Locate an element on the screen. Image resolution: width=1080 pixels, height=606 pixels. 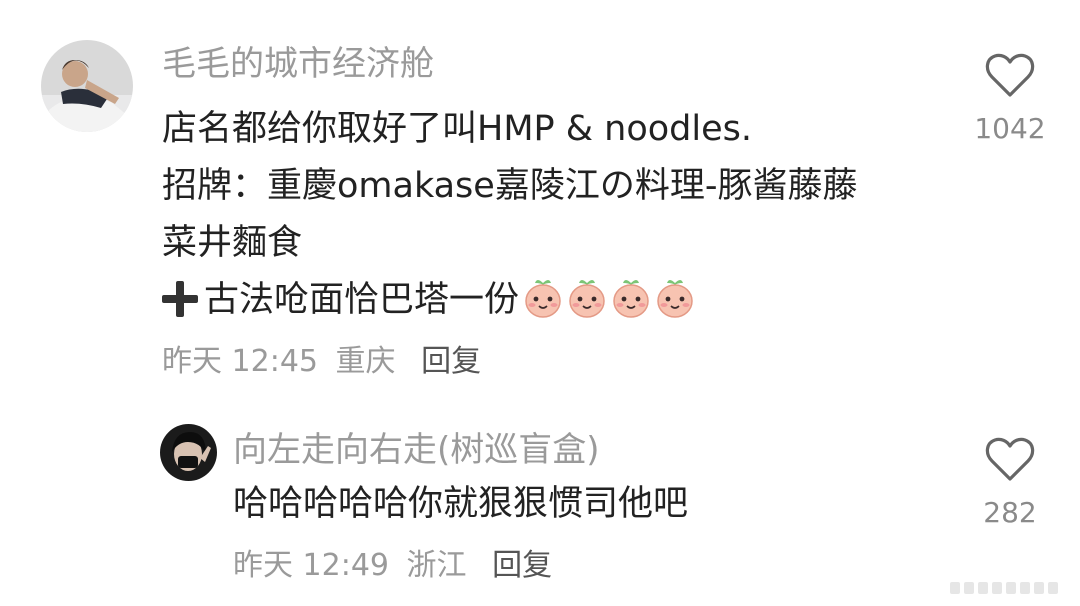
timestamp: 昨天 12:45 is located at coordinates (240, 361).